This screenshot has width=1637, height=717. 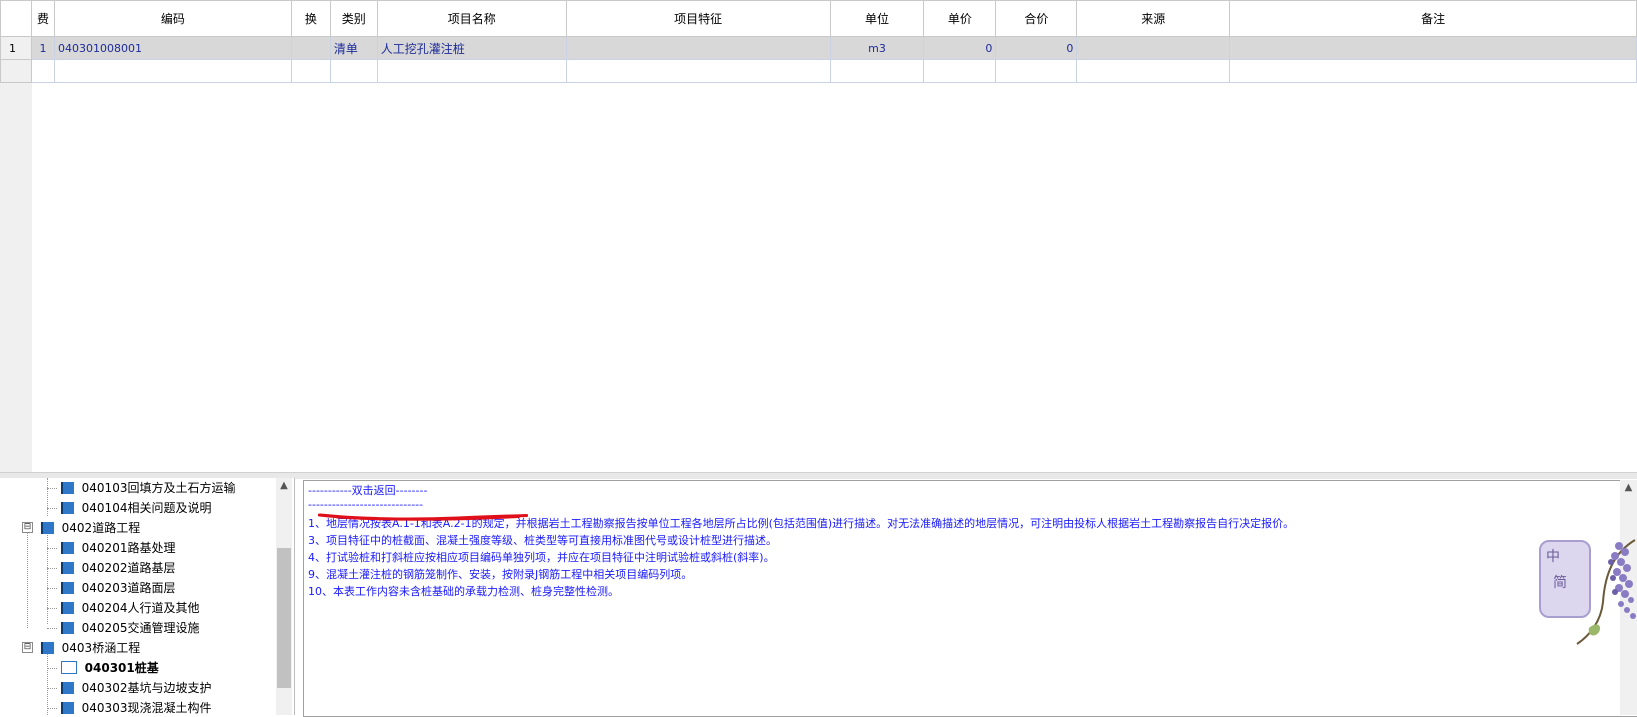 What do you see at coordinates (698, 18) in the screenshot?
I see `column-header-features: 项目特征` at bounding box center [698, 18].